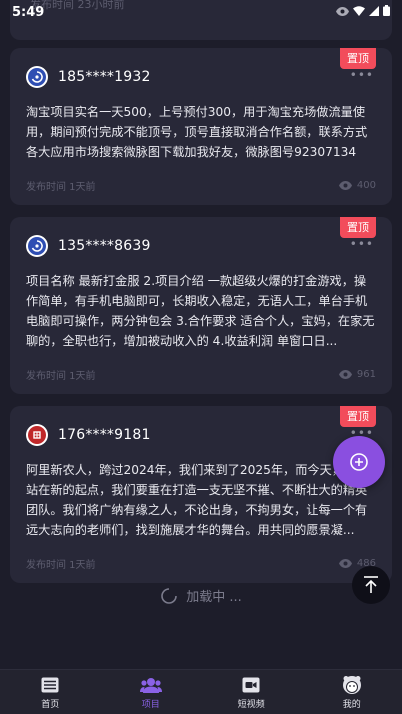 The height and width of the screenshot is (714, 402). I want to click on view-count: 961, so click(357, 374).